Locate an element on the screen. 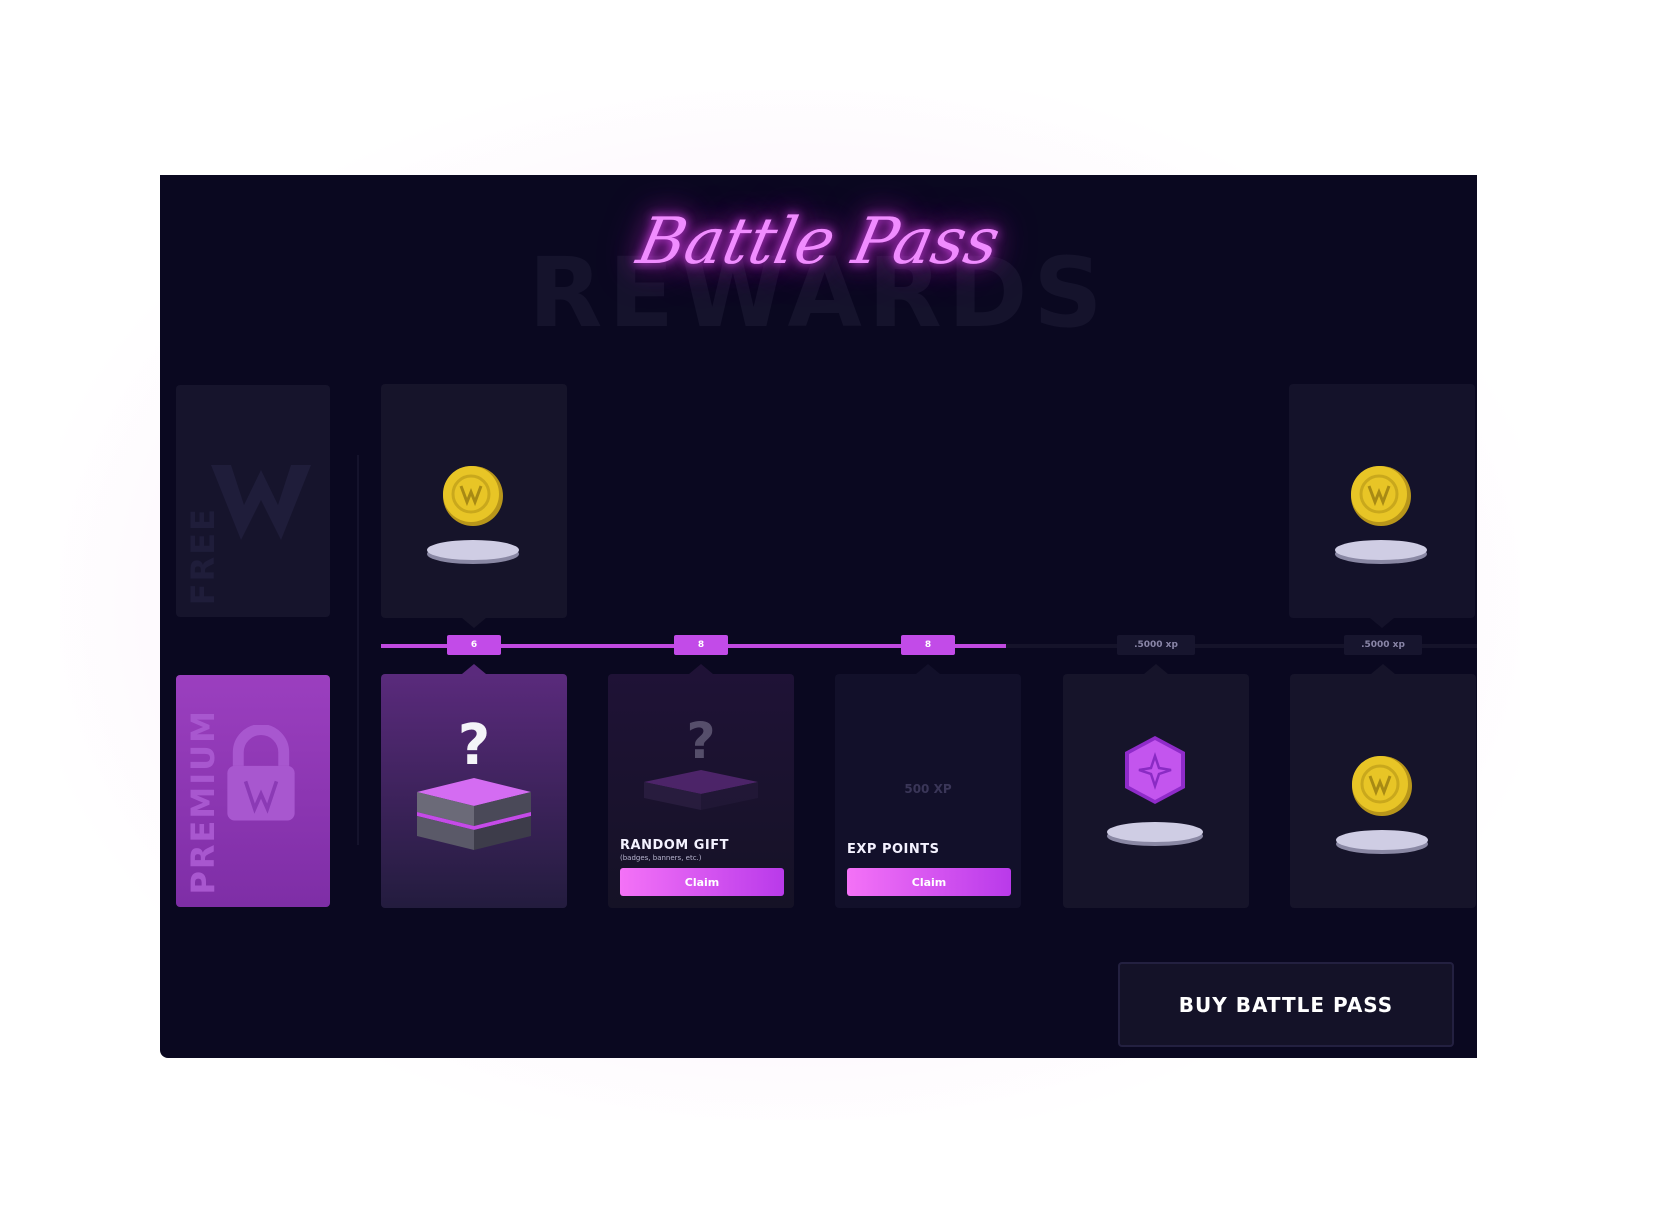 The image size is (1665, 1207). xp-amount: 500 XP is located at coordinates (928, 789).